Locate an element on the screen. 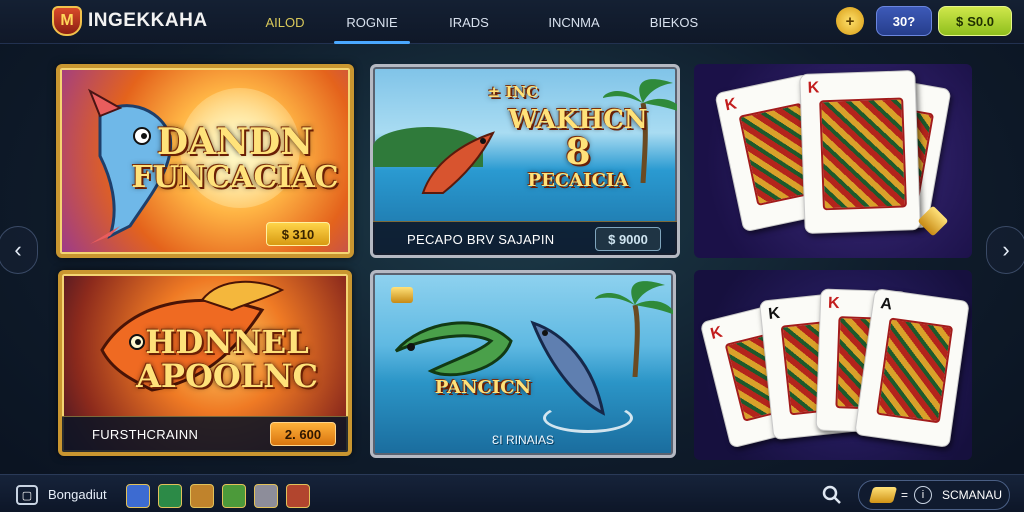 This screenshot has height=512, width=1024. gem-icon is located at coordinates (883, 495).